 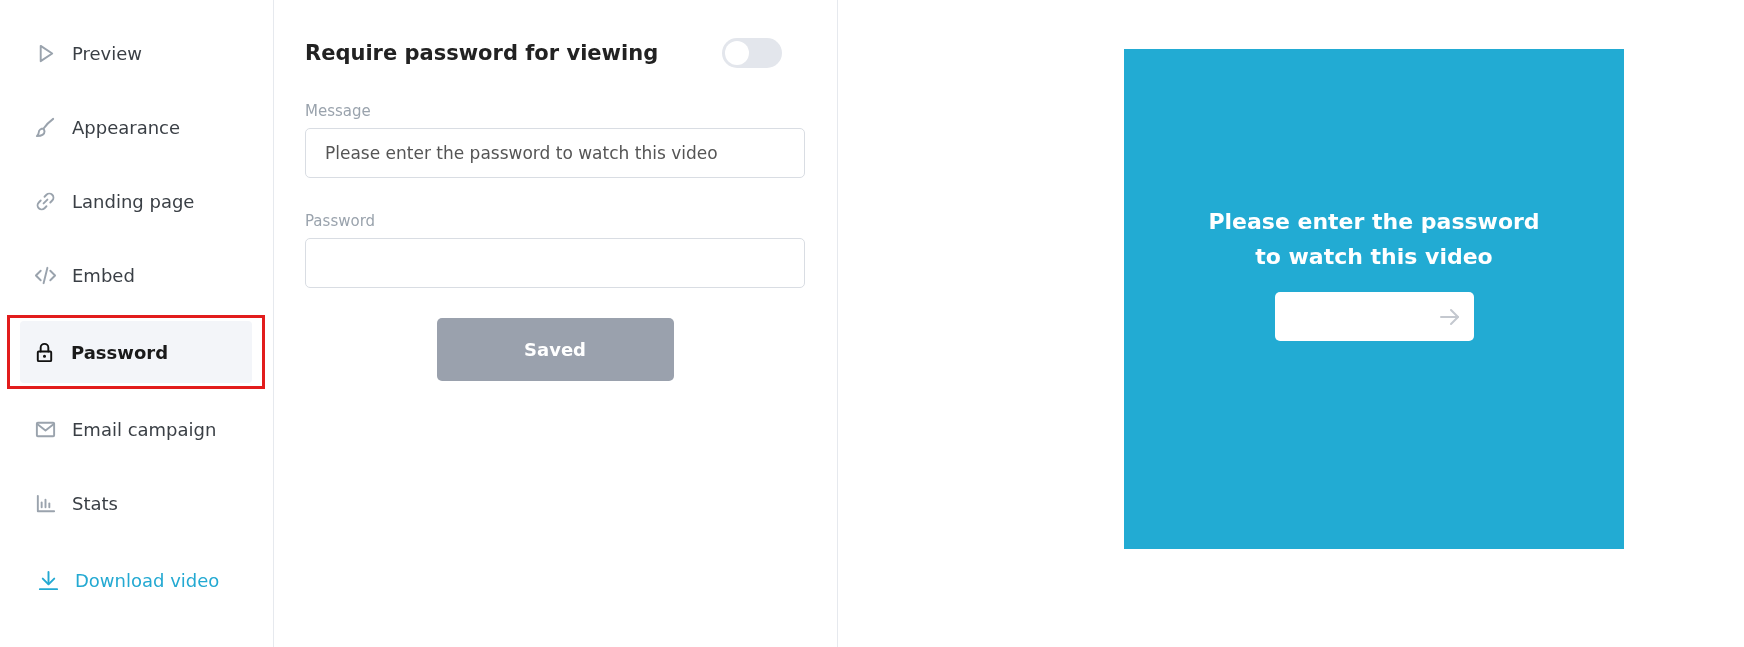 What do you see at coordinates (48, 580) in the screenshot?
I see `download-icon` at bounding box center [48, 580].